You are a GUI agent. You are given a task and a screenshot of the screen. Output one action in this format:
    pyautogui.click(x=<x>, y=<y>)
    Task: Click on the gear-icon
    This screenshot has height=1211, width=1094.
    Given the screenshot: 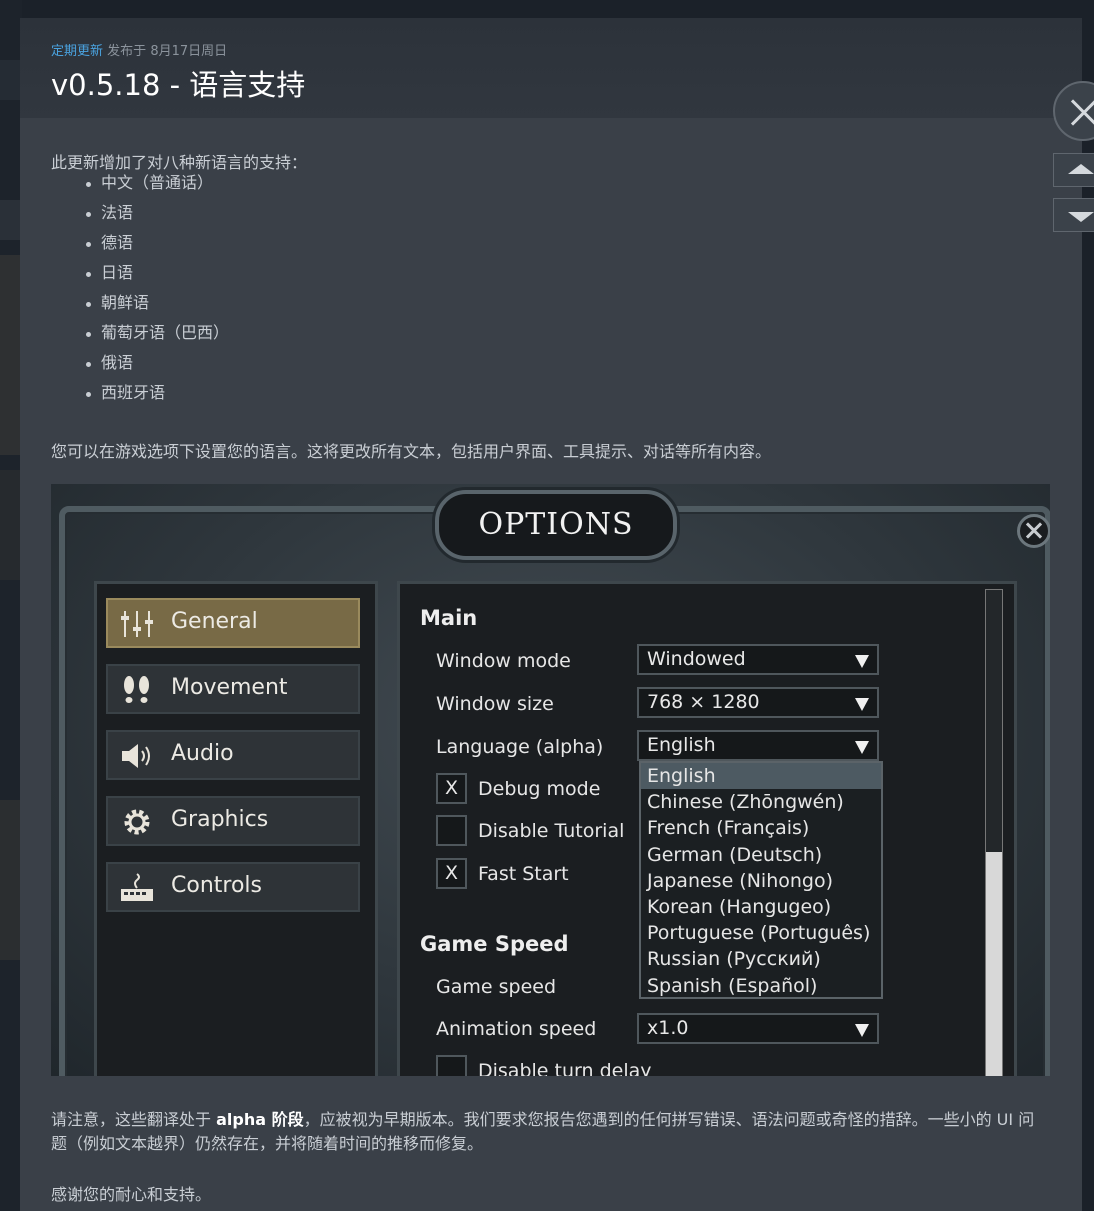 What is the action you would take?
    pyautogui.click(x=137, y=822)
    